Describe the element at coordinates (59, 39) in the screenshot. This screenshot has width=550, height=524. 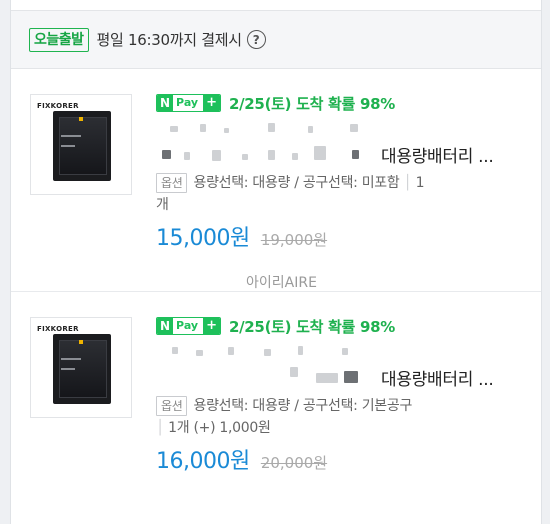
I see `today-shipping-badge: 오늘출발` at that location.